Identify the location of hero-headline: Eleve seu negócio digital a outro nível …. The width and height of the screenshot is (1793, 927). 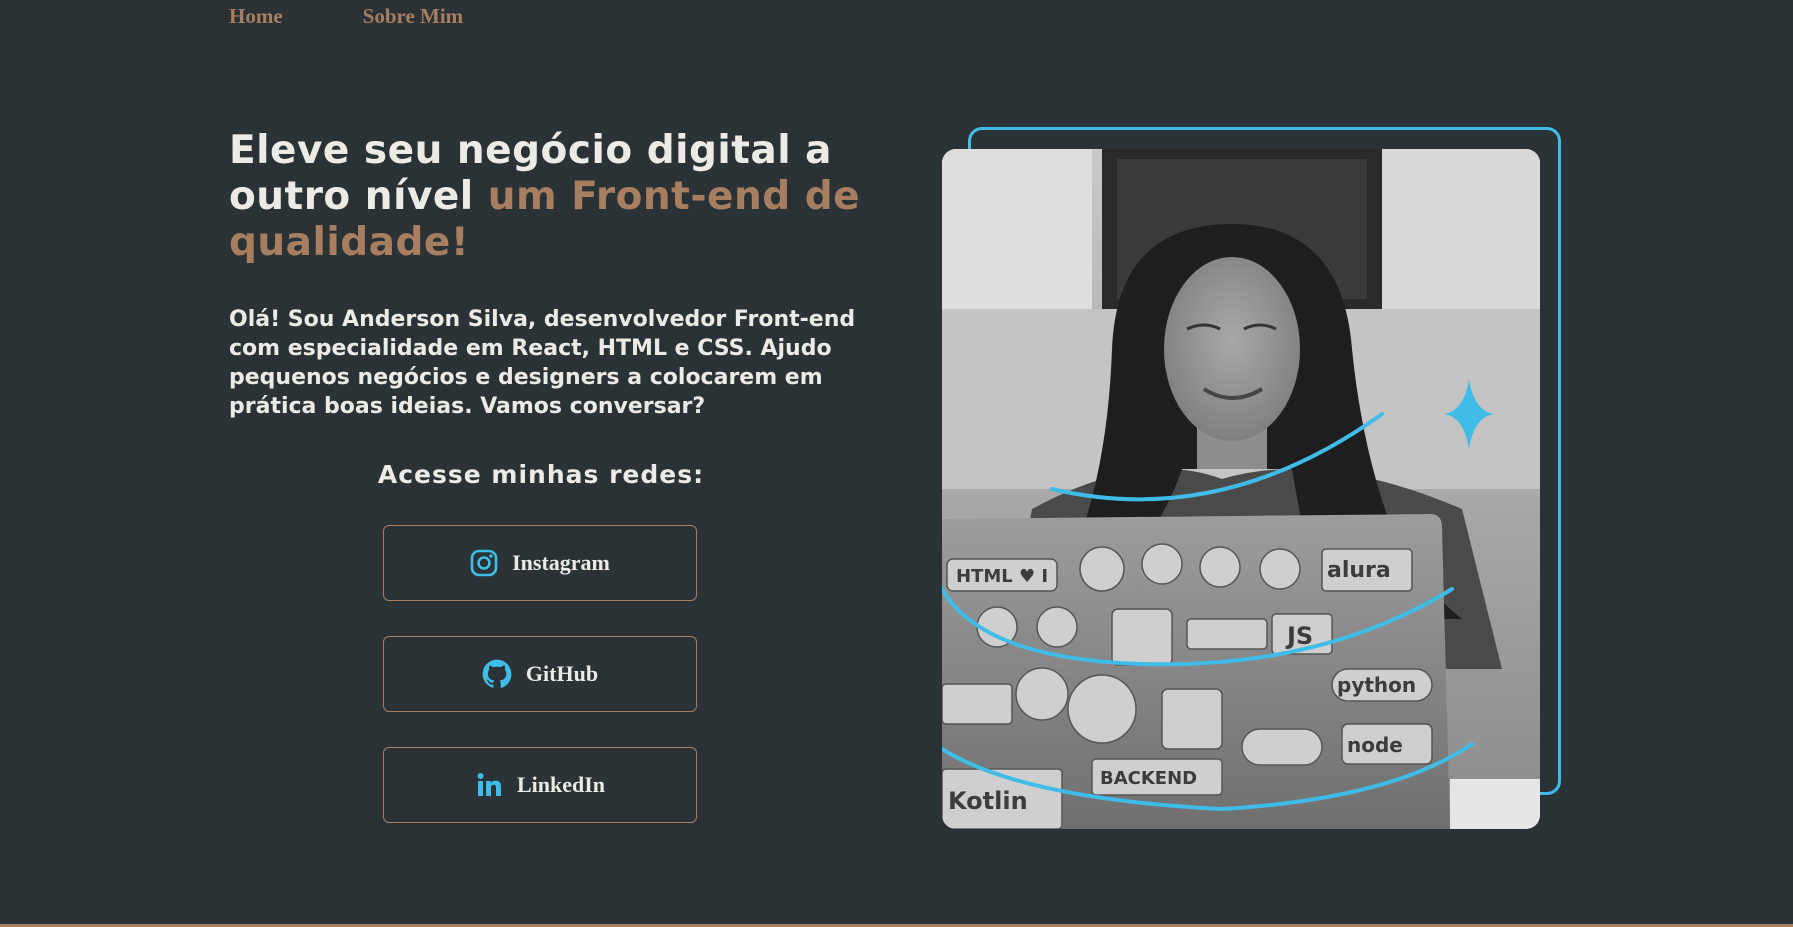
(549, 197).